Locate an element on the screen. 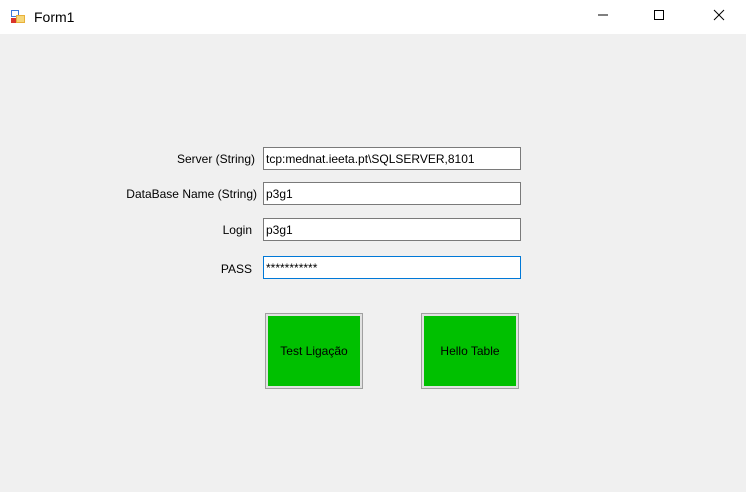 Image resolution: width=746 pixels, height=492 pixels. pass-input is located at coordinates (392, 267).